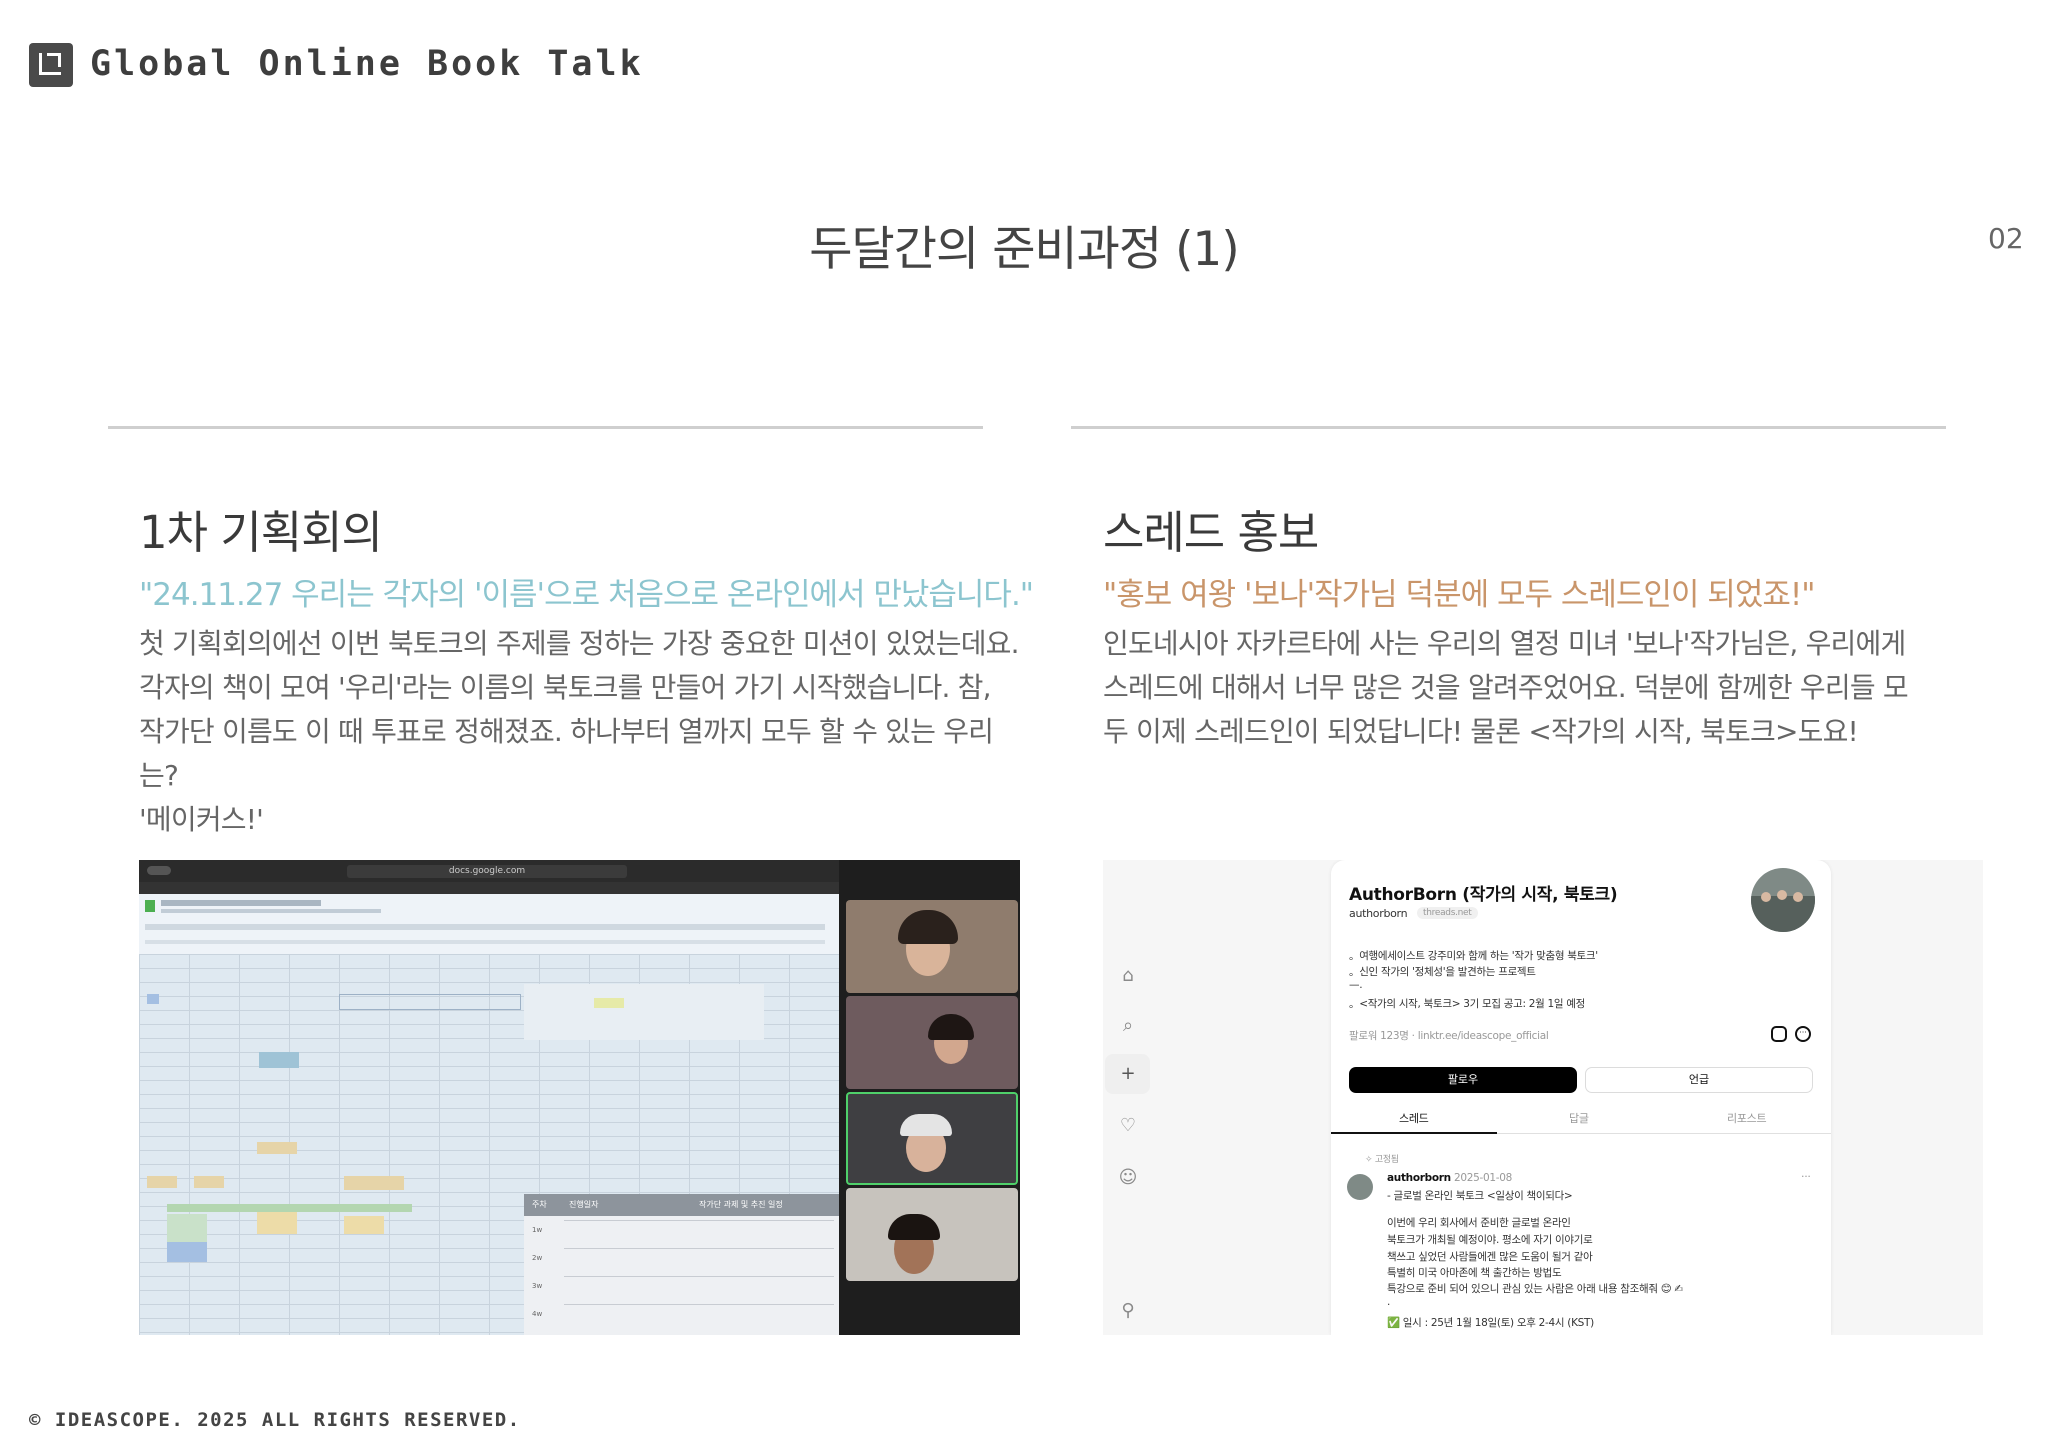 The width and height of the screenshot is (2048, 1448). Describe the element at coordinates (1479, 1223) in the screenshot. I see `post-line: 이번에 우리 회사에서 준비한 글로벌 온라인` at that location.